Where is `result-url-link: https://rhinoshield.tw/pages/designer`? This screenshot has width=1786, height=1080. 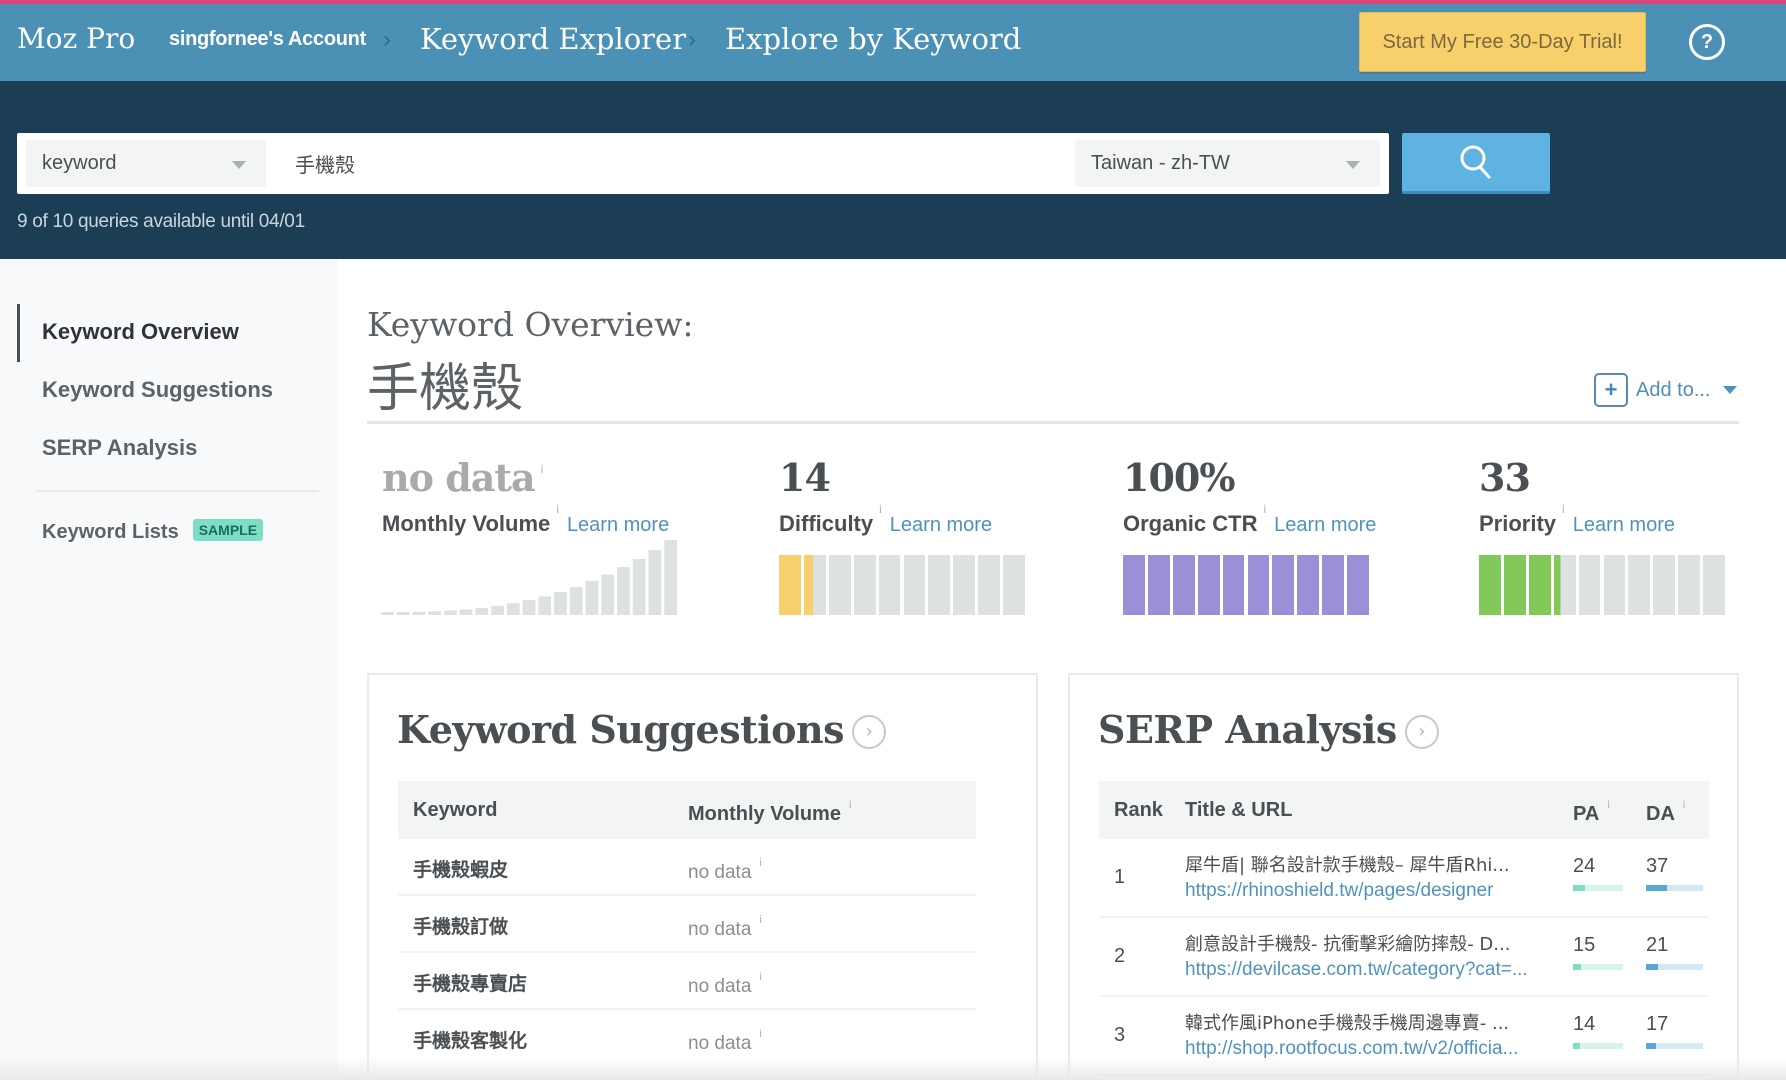 result-url-link: https://rhinoshield.tw/pages/designer is located at coordinates (1339, 891).